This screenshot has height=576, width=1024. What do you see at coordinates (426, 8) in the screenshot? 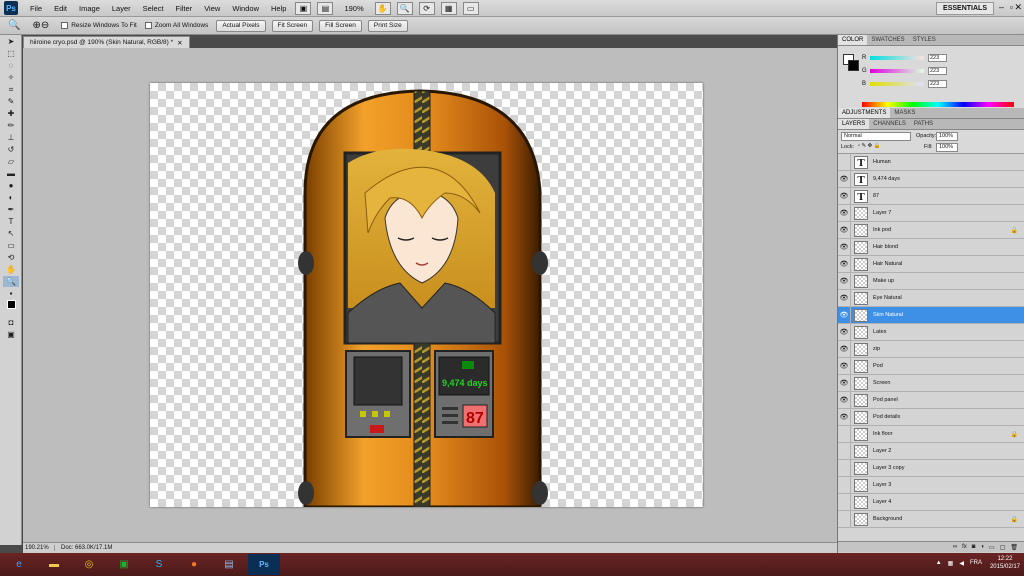
I see `rotate-view-icon: ⟳` at bounding box center [426, 8].